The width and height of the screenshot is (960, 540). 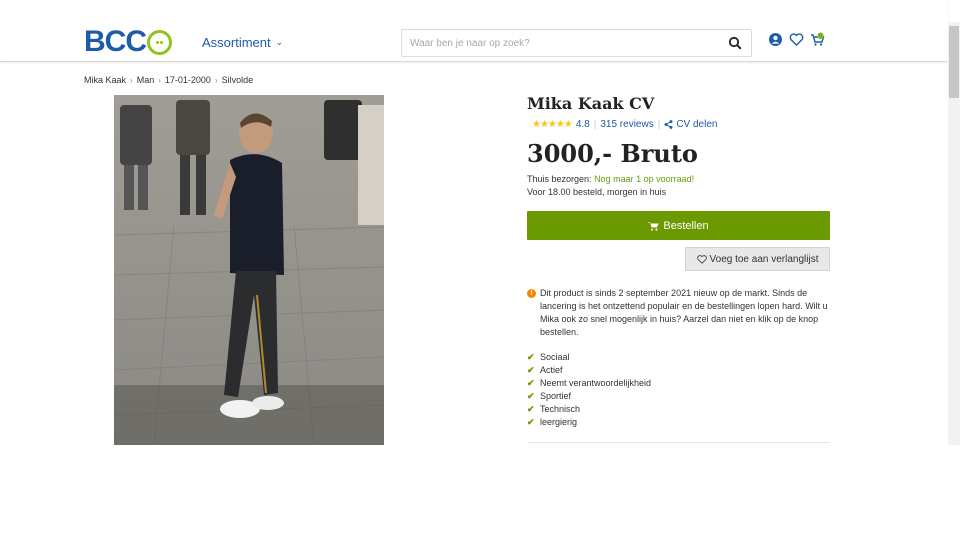 What do you see at coordinates (954, 62) in the screenshot?
I see `scrollbar-thumb` at bounding box center [954, 62].